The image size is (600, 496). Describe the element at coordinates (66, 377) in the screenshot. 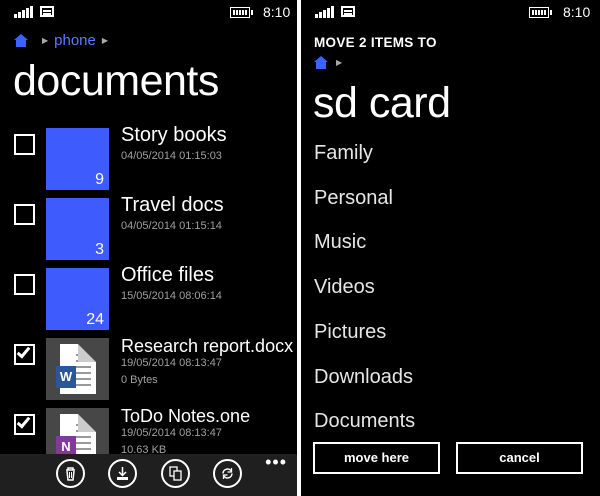

I see `app-badge-icon: W` at that location.